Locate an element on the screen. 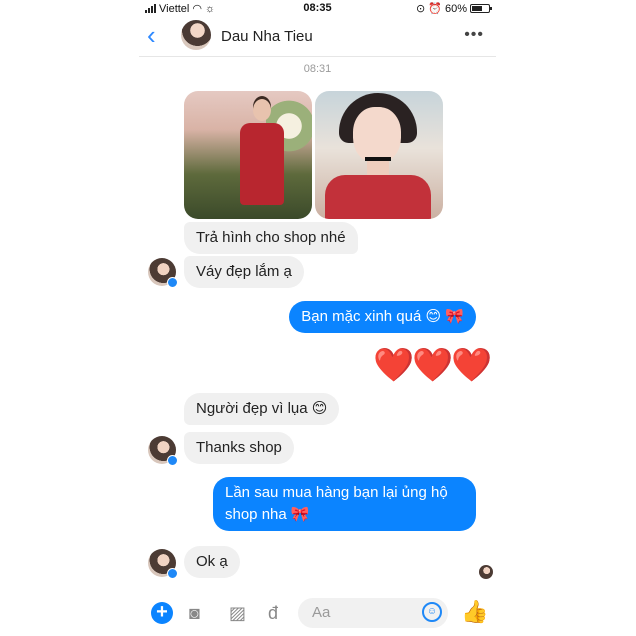 This screenshot has height=636, width=636. currency-dong-icon: đ is located at coordinates (273, 613).